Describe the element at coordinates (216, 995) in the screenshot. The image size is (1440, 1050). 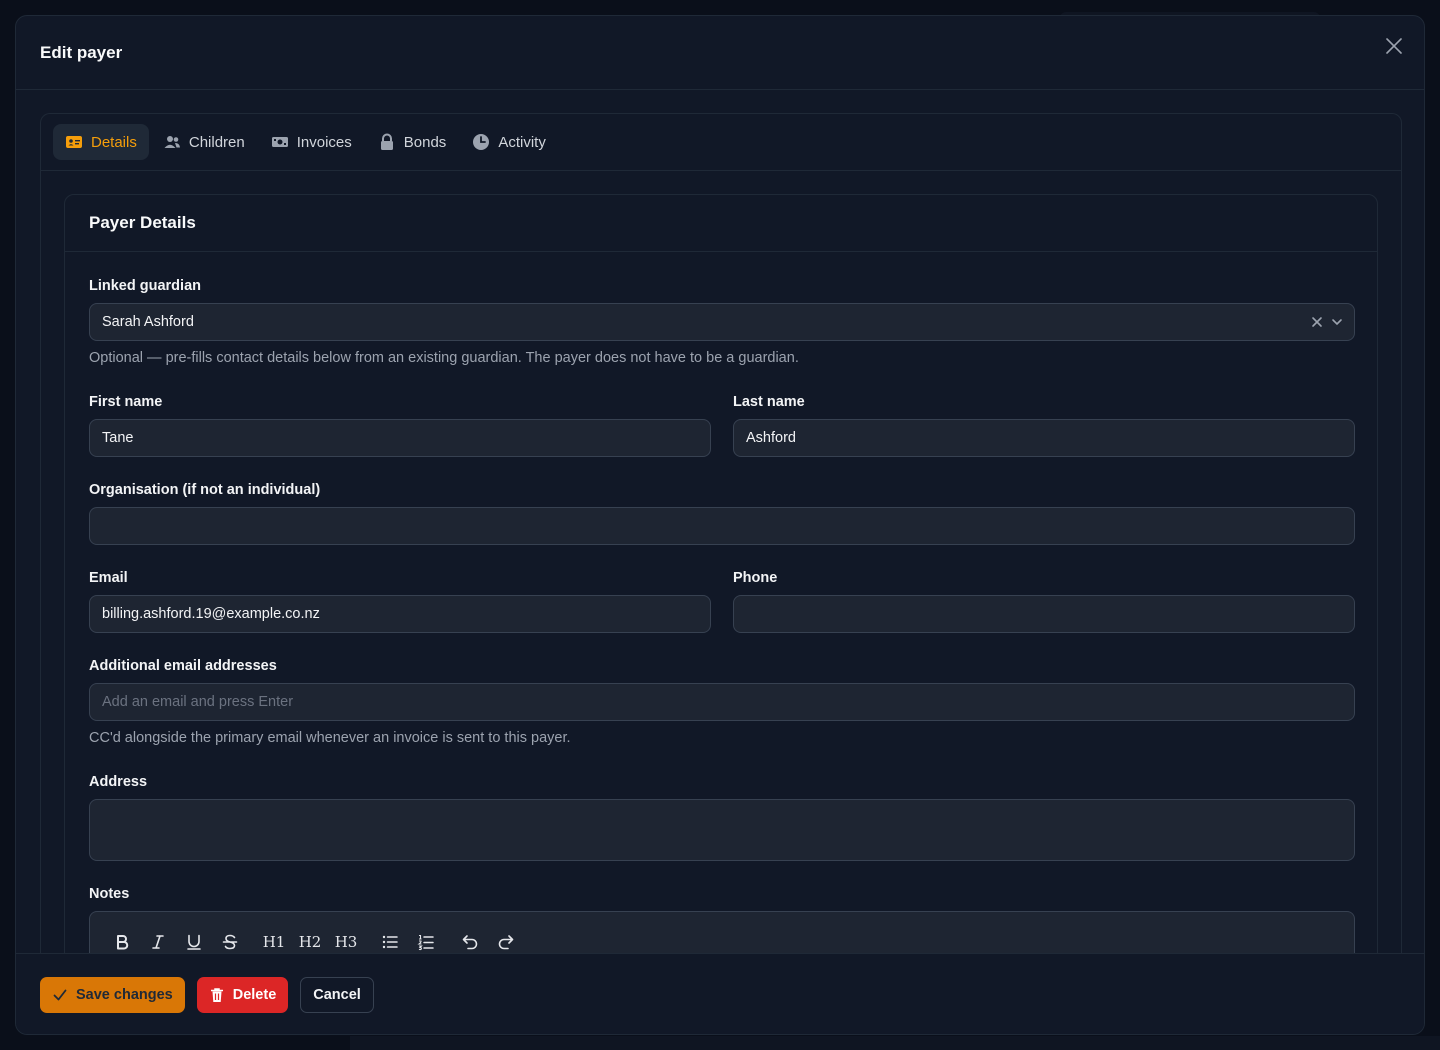
I see `trash-icon` at that location.